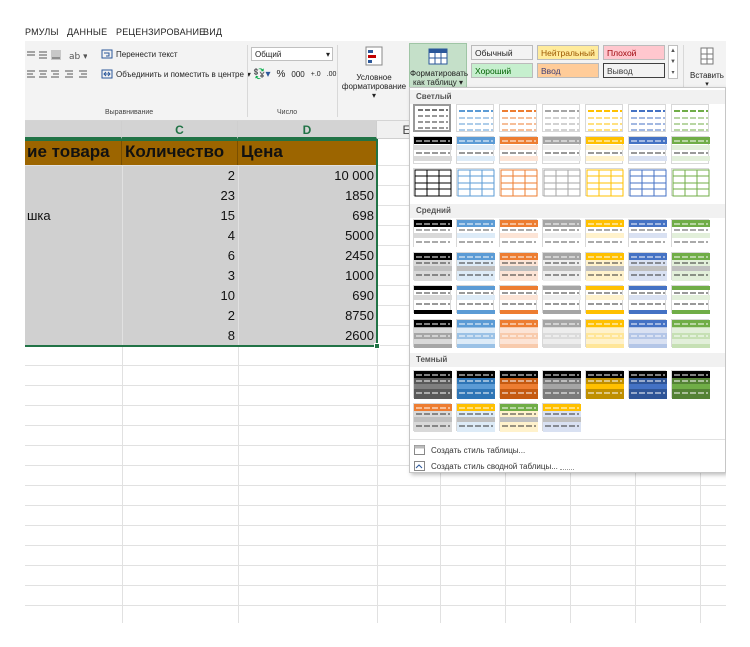 This screenshot has width=750, height=647. What do you see at coordinates (292, 54) in the screenshot?
I see `number-format-select: Общий ▾` at bounding box center [292, 54].